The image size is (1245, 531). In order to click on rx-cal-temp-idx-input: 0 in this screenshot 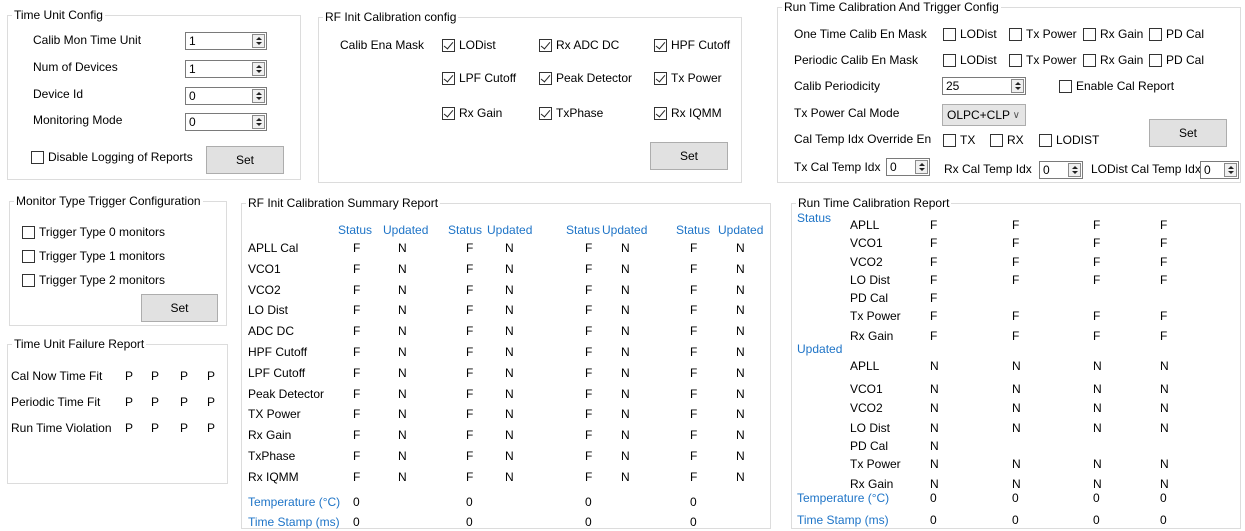, I will do `click(1061, 170)`.